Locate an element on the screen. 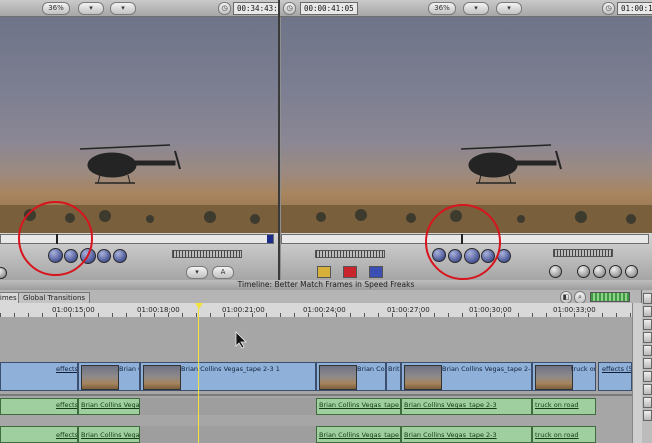  canvas-toolbar: ◷ 00:00:41:05 36% ▾ ▾ ◷ 01:00:19:1 is located at coordinates (466, 8).